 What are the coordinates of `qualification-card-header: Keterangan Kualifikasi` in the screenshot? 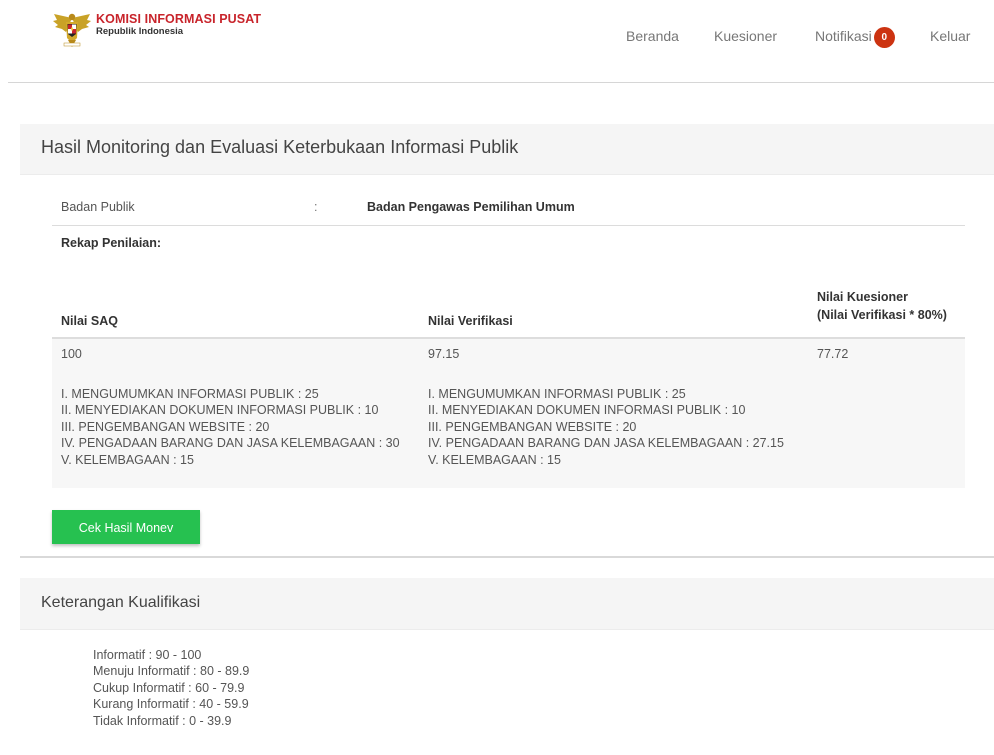 It's located at (507, 604).